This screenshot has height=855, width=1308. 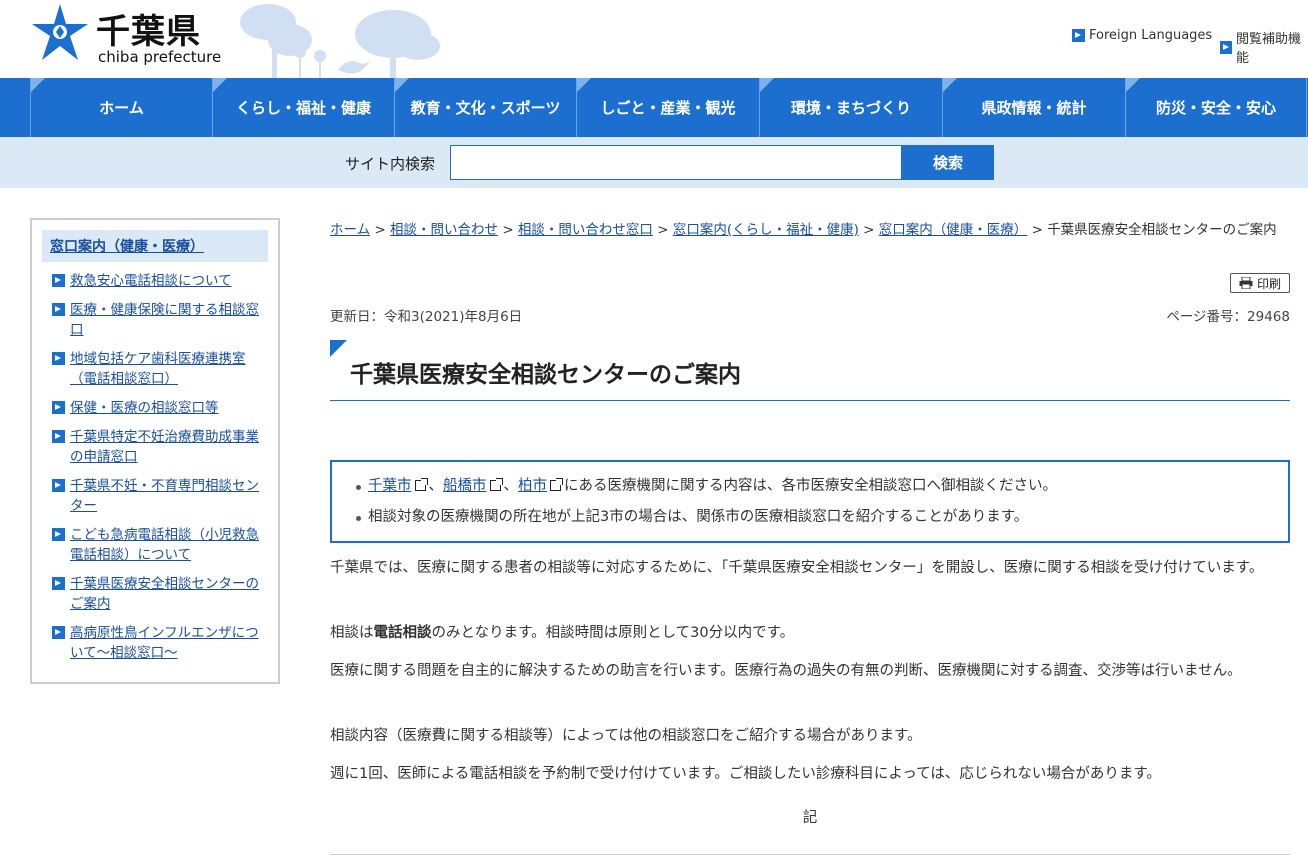 What do you see at coordinates (350, 230) in the screenshot?
I see `breadcrumb-link: ホーム` at bounding box center [350, 230].